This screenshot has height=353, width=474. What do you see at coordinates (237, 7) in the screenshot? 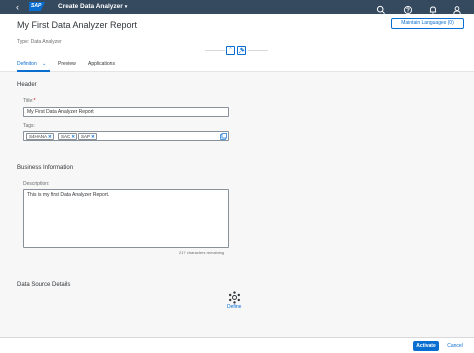
I see `shell-bar: ‹ SAP Create Data Analyzer ▾` at bounding box center [237, 7].